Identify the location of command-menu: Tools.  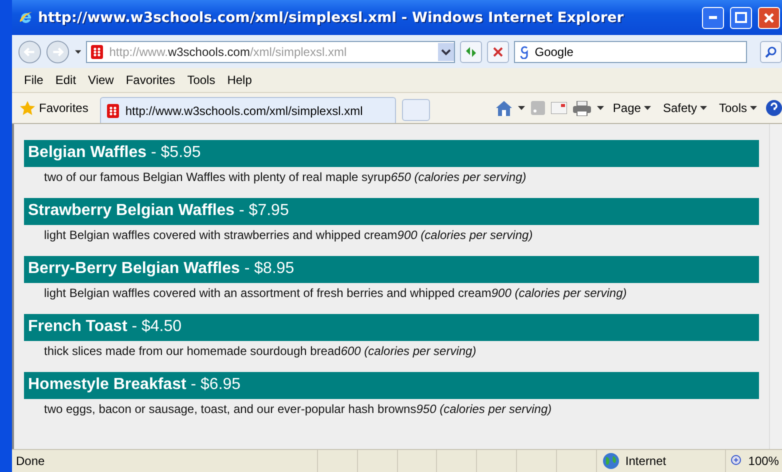
(738, 108).